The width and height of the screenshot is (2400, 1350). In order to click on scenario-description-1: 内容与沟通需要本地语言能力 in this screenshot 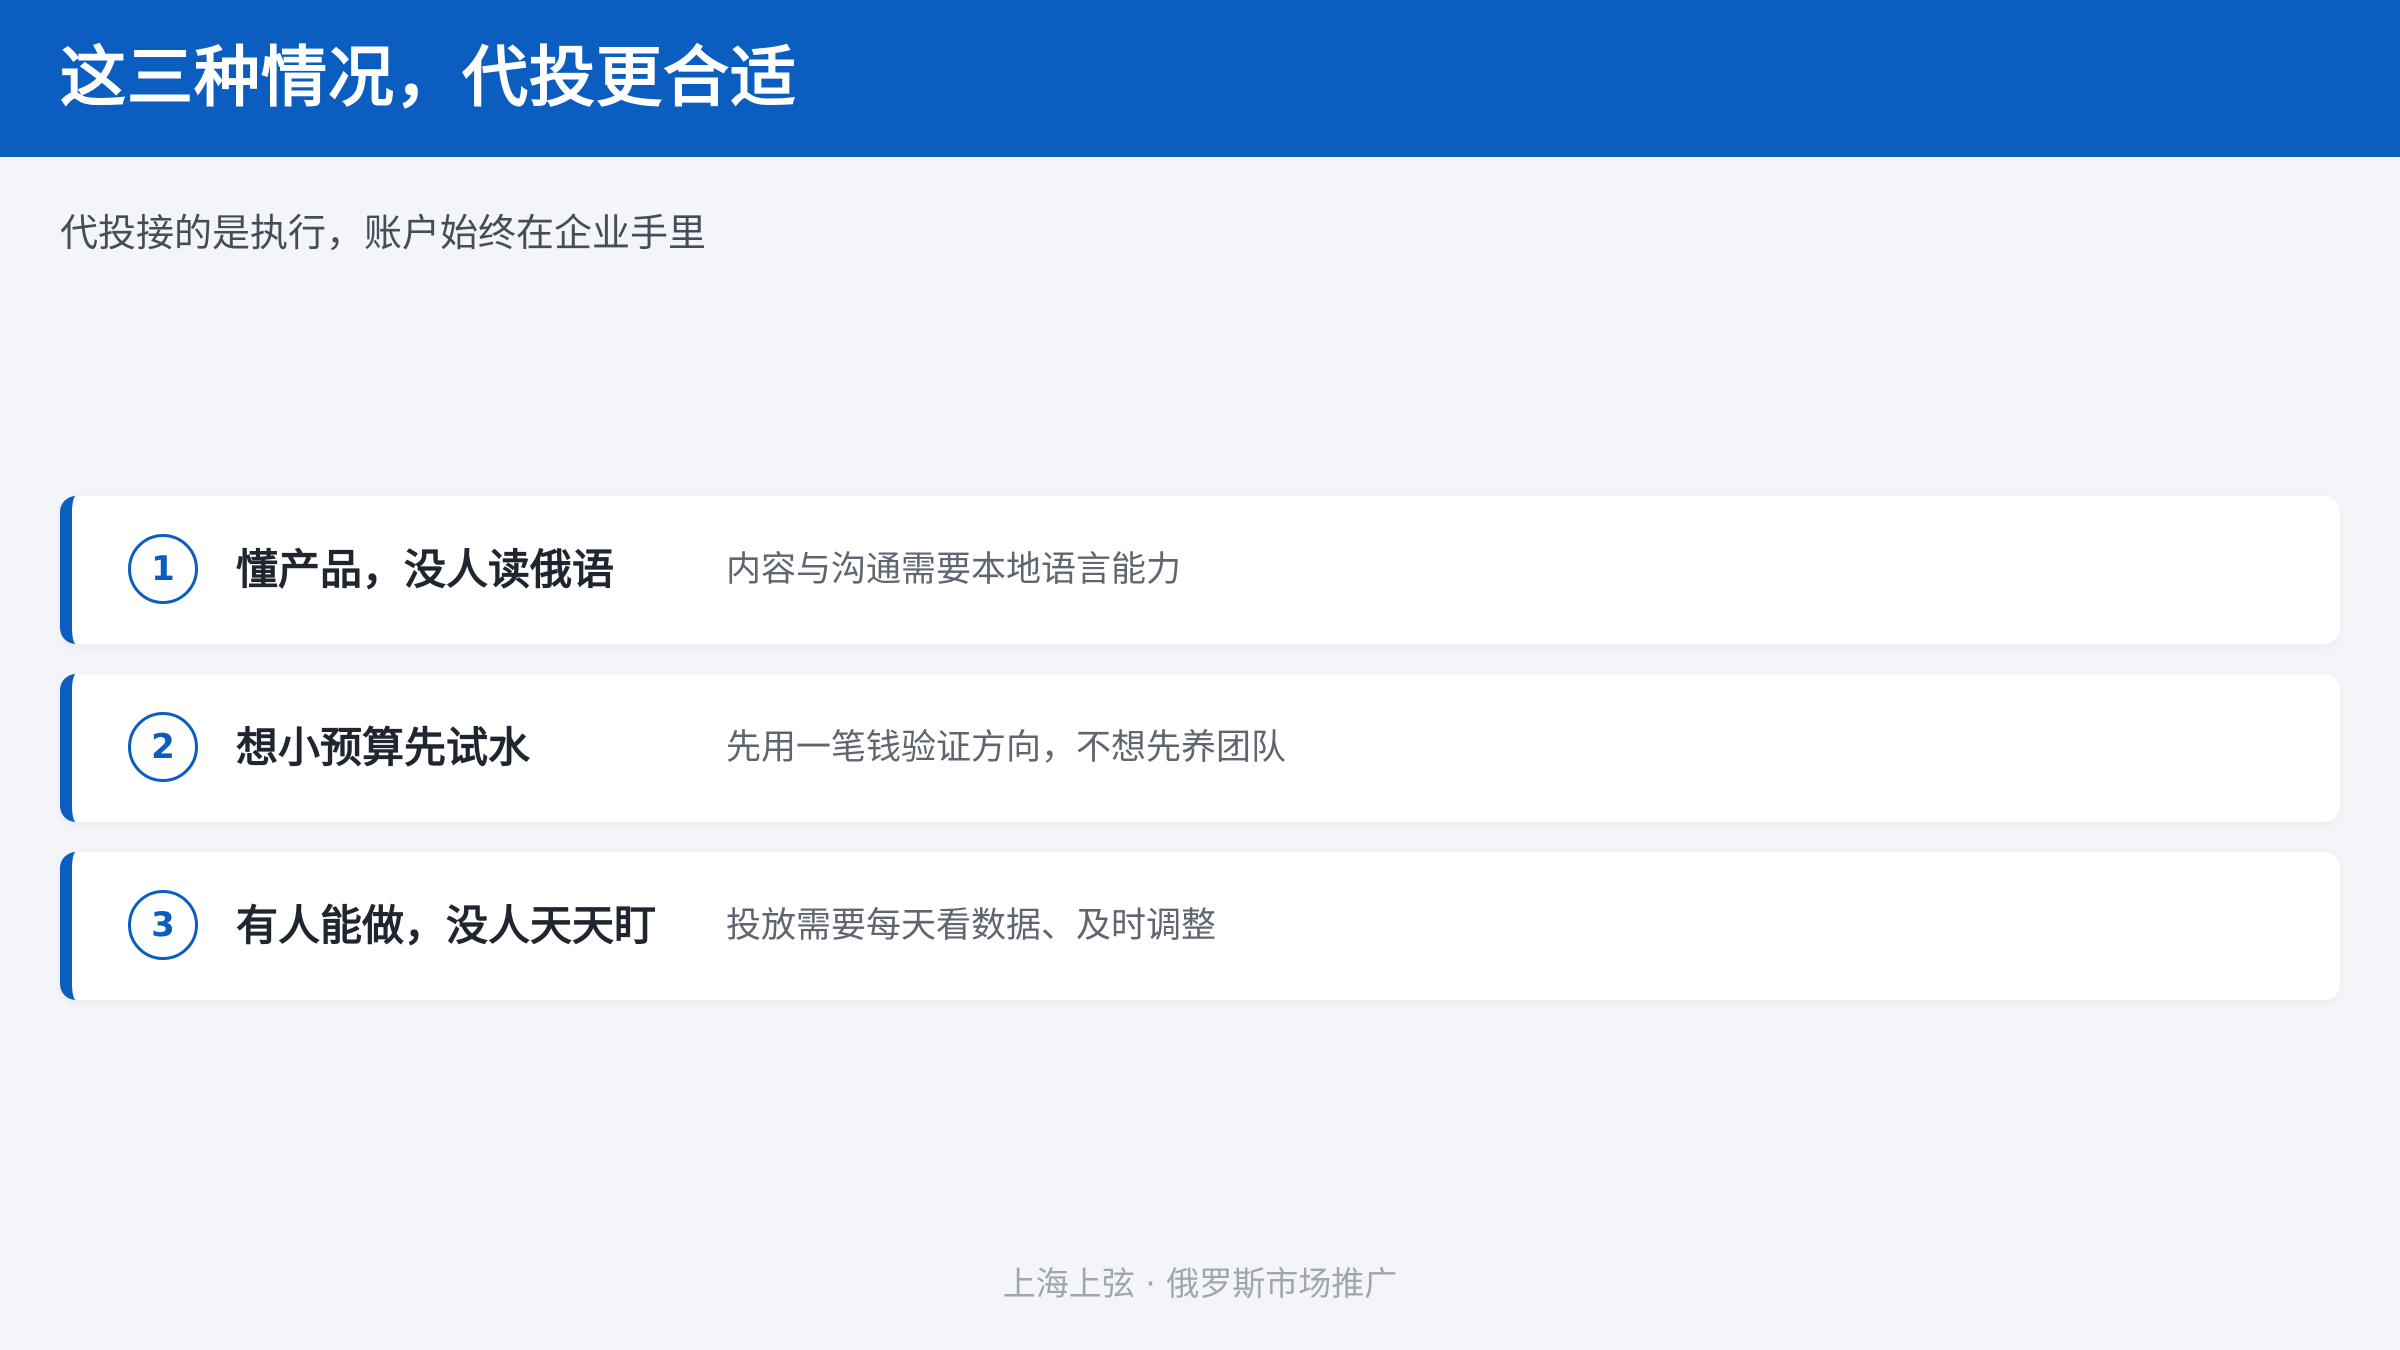, I will do `click(954, 570)`.